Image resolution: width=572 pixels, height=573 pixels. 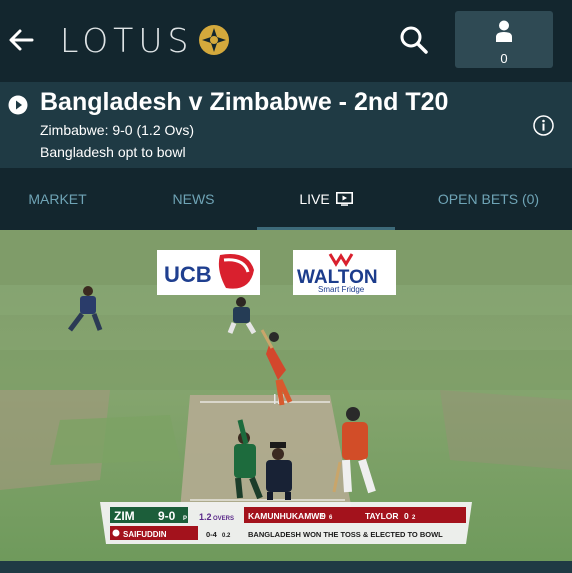 What do you see at coordinates (341, 289) in the screenshot?
I see `sponsor-text-fridge: Smart Fridge` at bounding box center [341, 289].